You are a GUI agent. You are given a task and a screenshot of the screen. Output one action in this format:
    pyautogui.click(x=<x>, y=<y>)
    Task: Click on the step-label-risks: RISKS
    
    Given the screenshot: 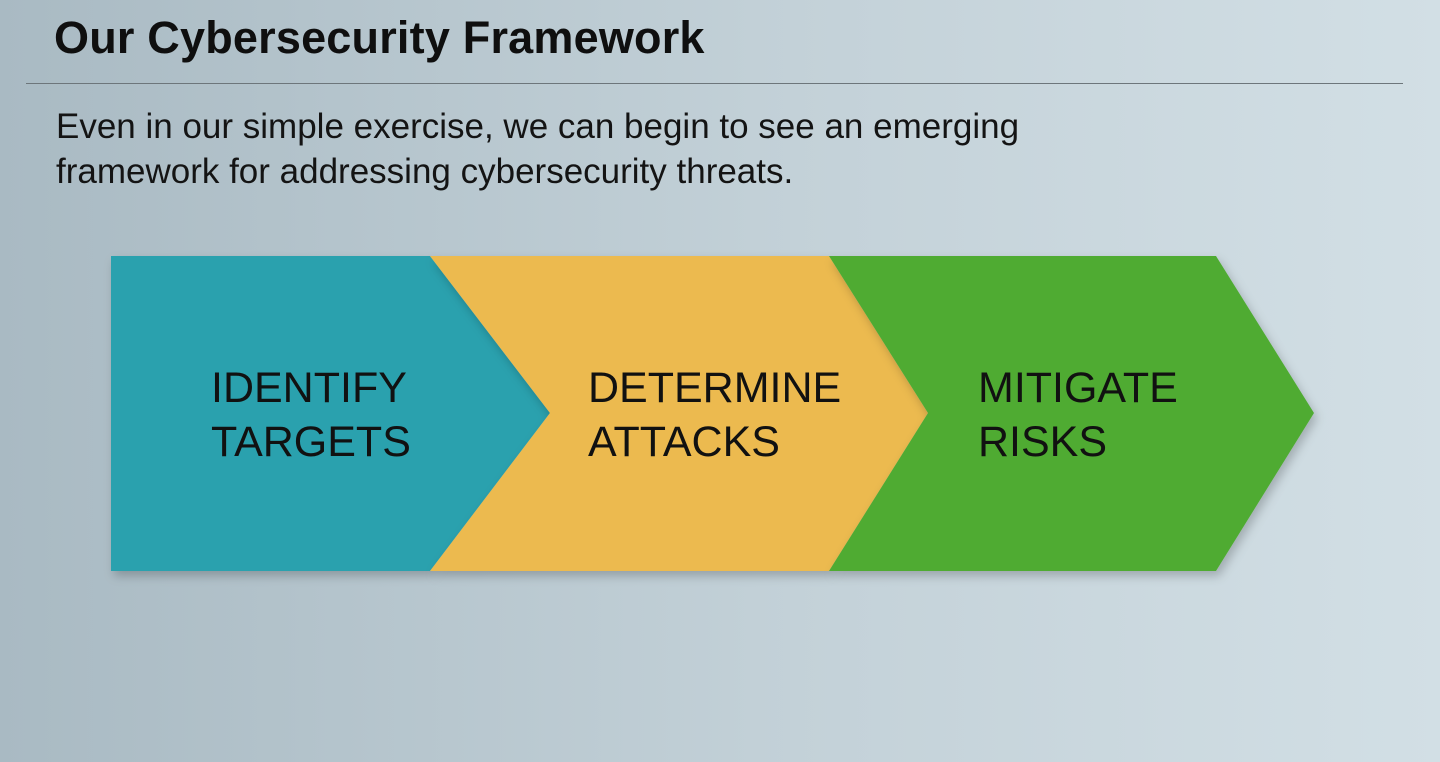 What is the action you would take?
    pyautogui.click(x=1042, y=442)
    